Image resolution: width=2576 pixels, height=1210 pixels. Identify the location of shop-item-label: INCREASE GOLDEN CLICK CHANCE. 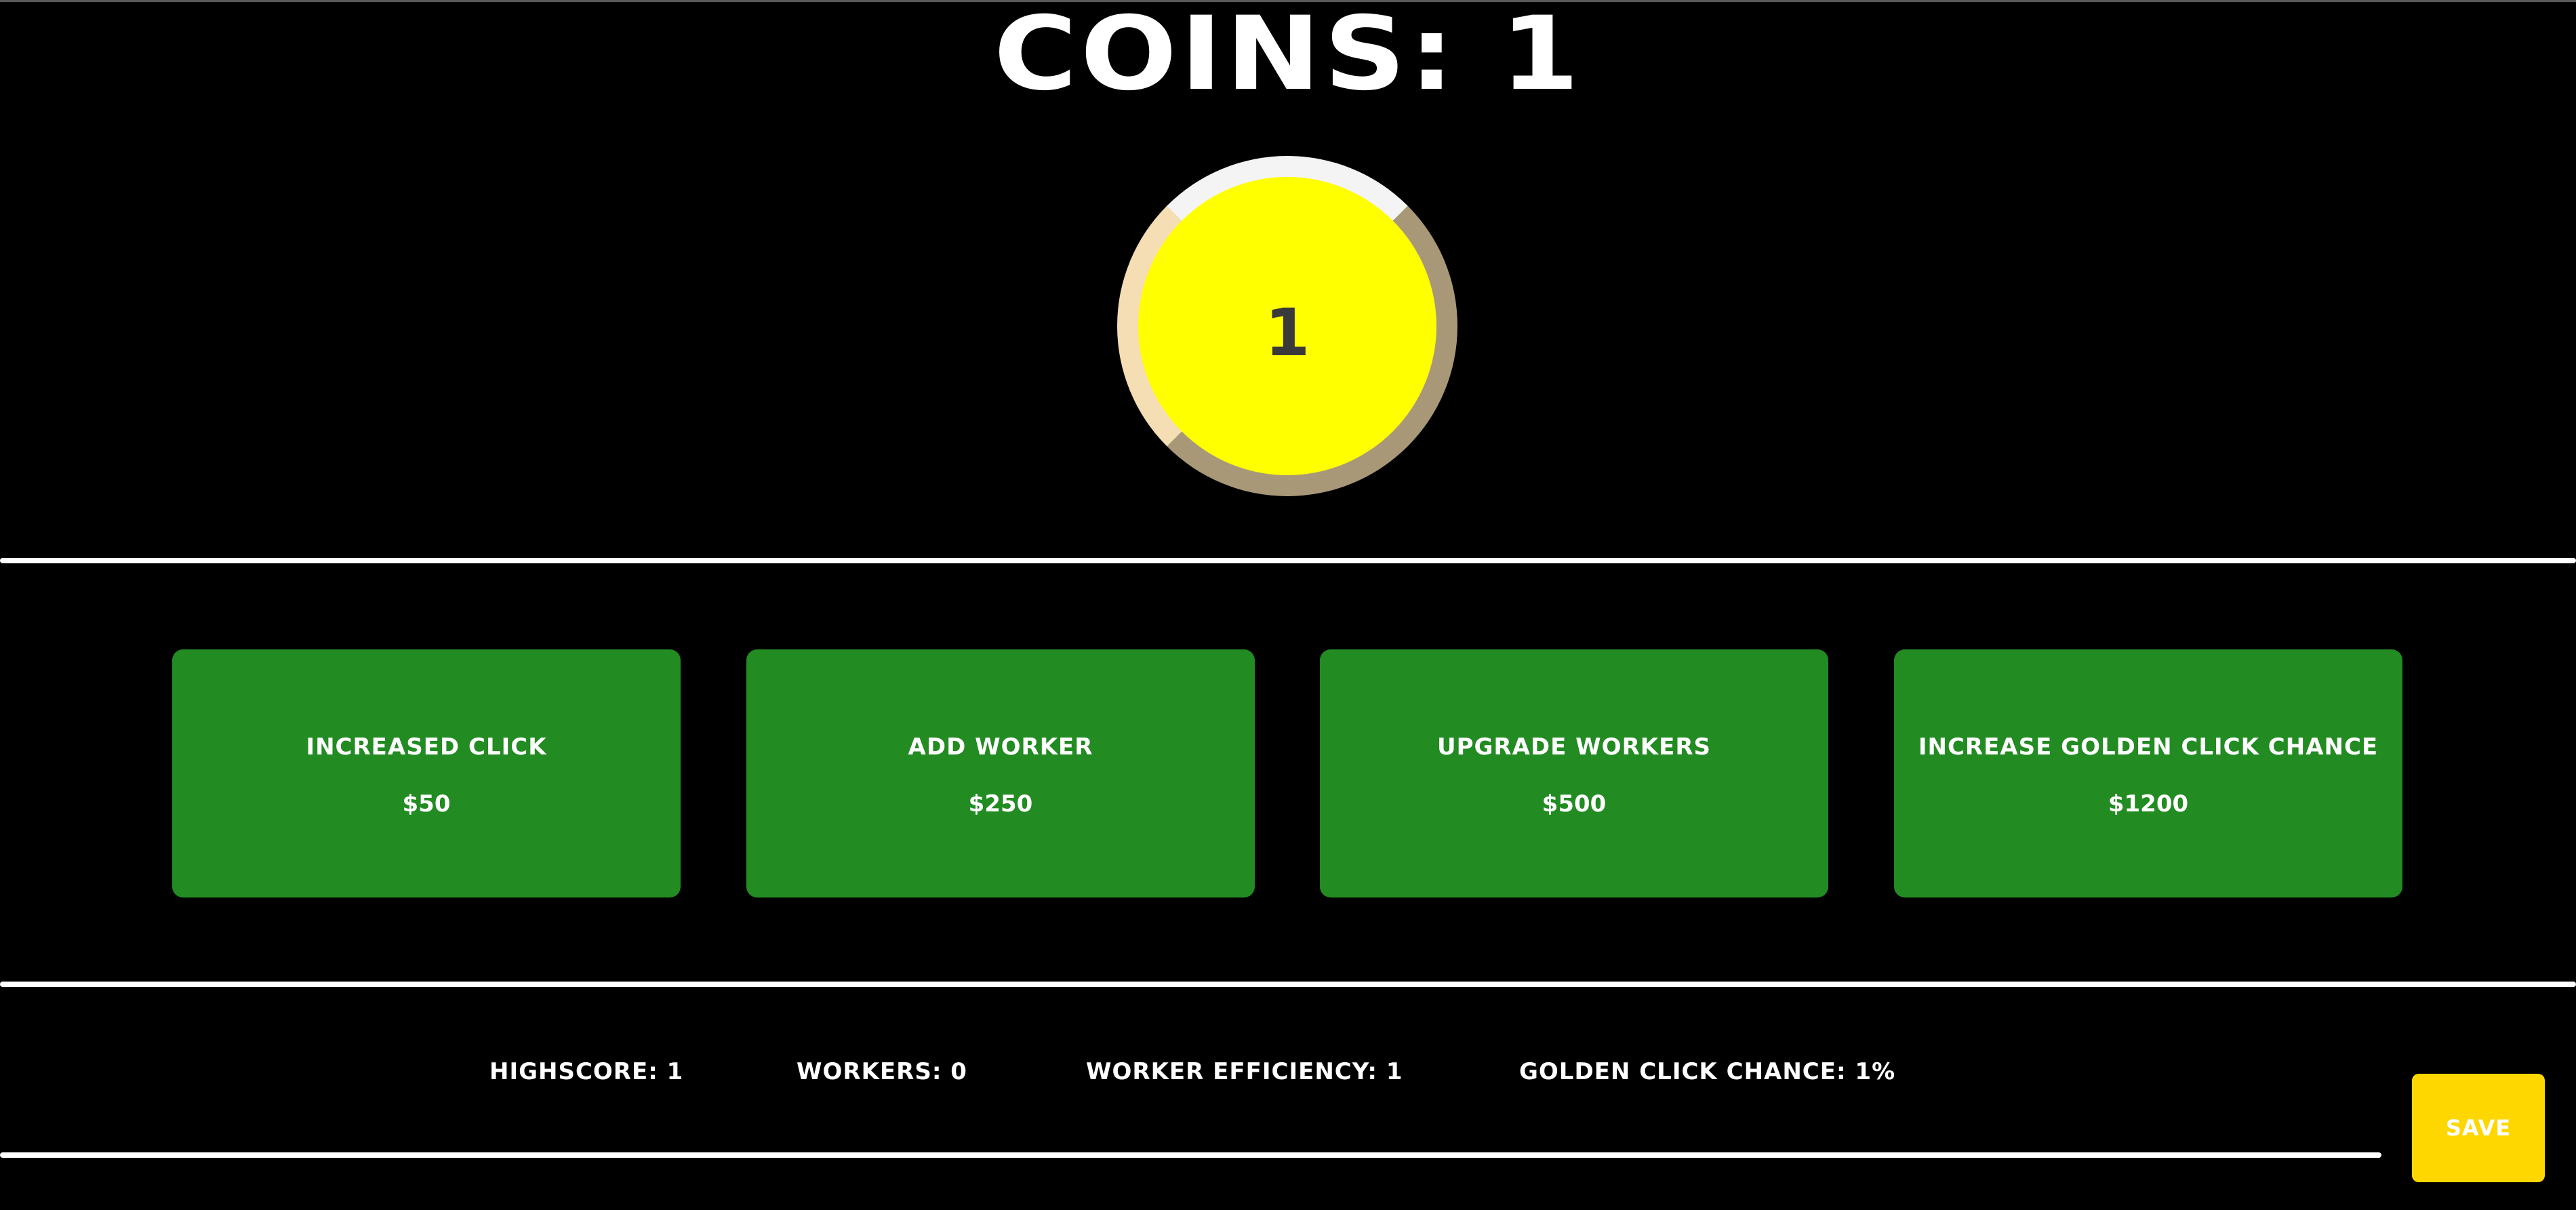
(2148, 747).